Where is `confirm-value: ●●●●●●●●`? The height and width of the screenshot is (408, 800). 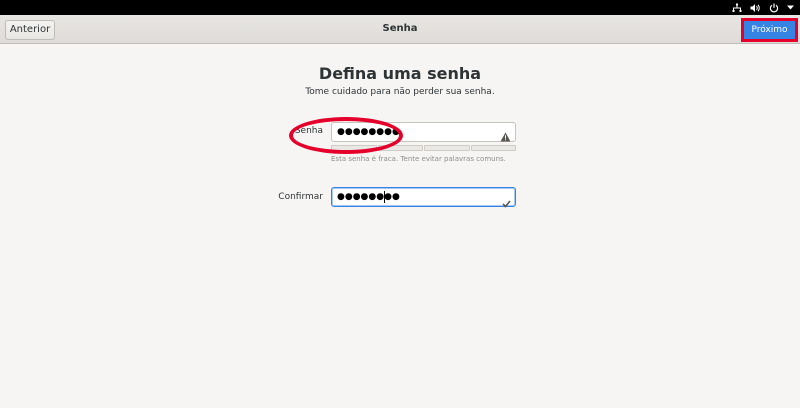
confirm-value: ●●●●●●●● is located at coordinates (368, 197).